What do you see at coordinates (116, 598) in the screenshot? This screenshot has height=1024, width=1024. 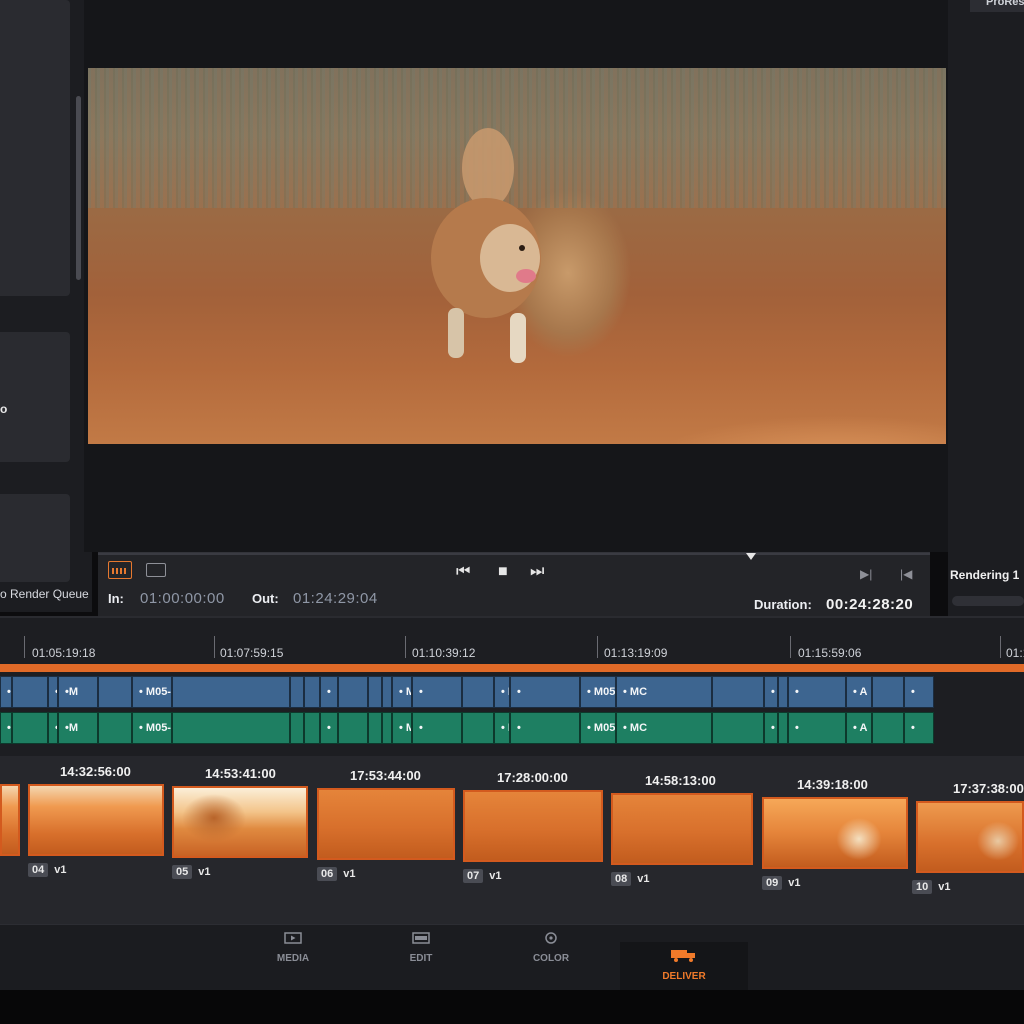 I see `in-label: In:` at bounding box center [116, 598].